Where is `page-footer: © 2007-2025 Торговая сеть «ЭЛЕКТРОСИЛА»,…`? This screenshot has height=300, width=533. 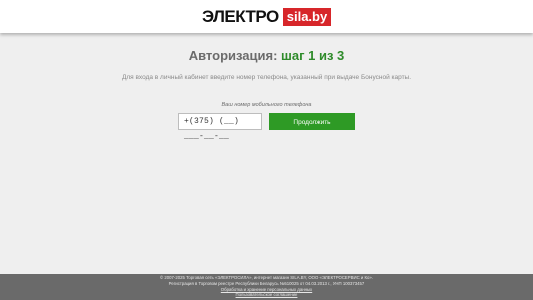 page-footer: © 2007-2025 Торговая сеть «ЭЛЕКТРОСИЛА»,… is located at coordinates (266, 287).